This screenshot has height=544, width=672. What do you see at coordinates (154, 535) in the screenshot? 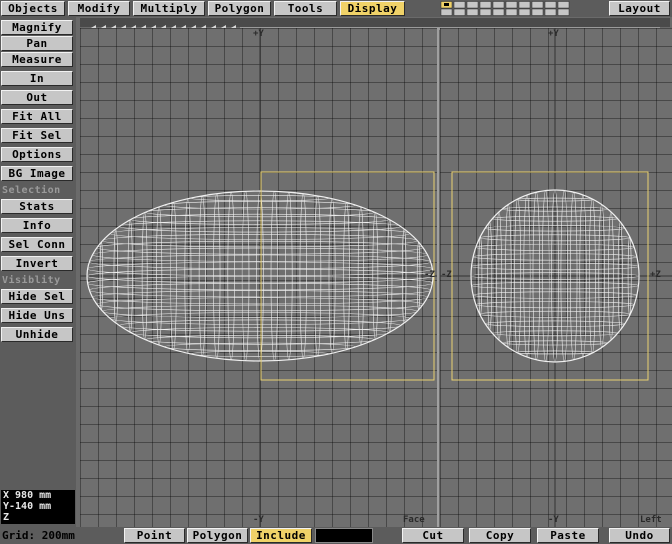
I see `point-mode-button: Point` at bounding box center [154, 535].